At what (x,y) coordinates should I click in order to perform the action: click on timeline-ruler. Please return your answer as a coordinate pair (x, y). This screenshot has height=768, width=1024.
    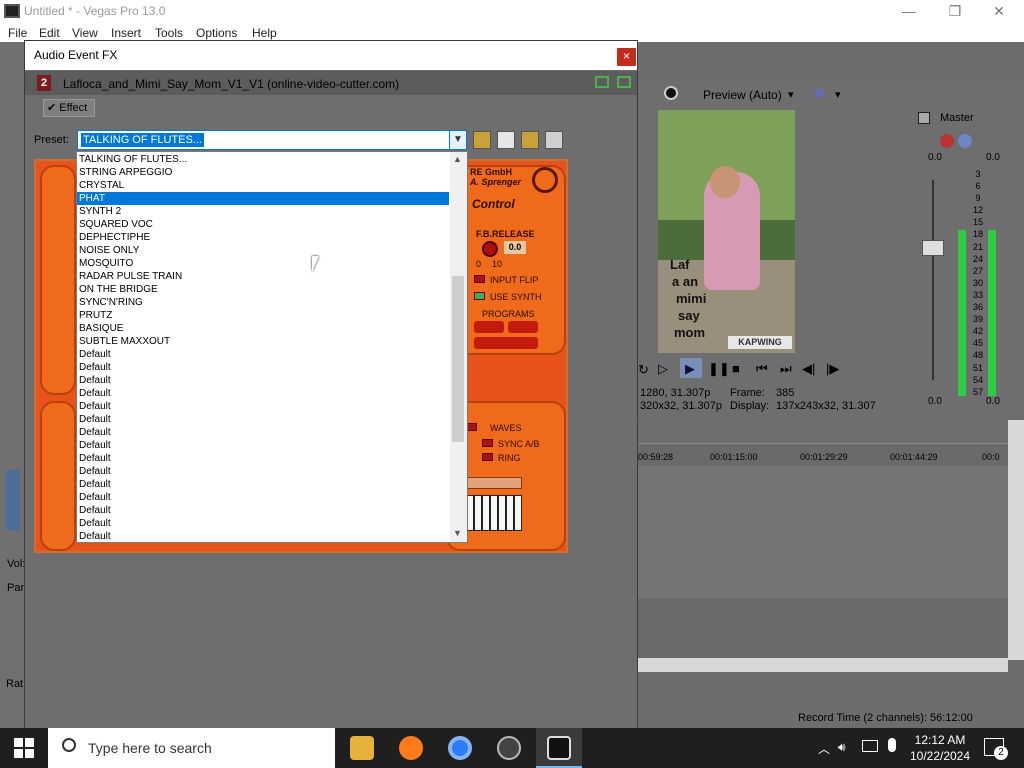
    Looking at the image, I should click on (823, 432).